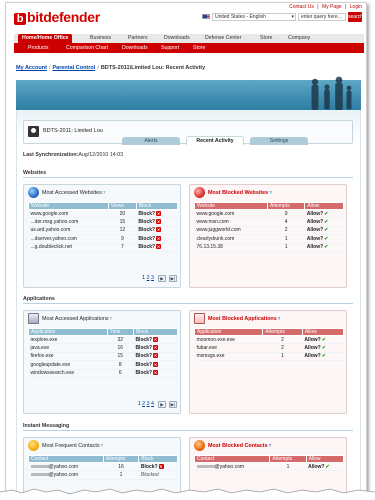  I want to click on breadcrumb-parental-control: Parental Control, so click(74, 68).